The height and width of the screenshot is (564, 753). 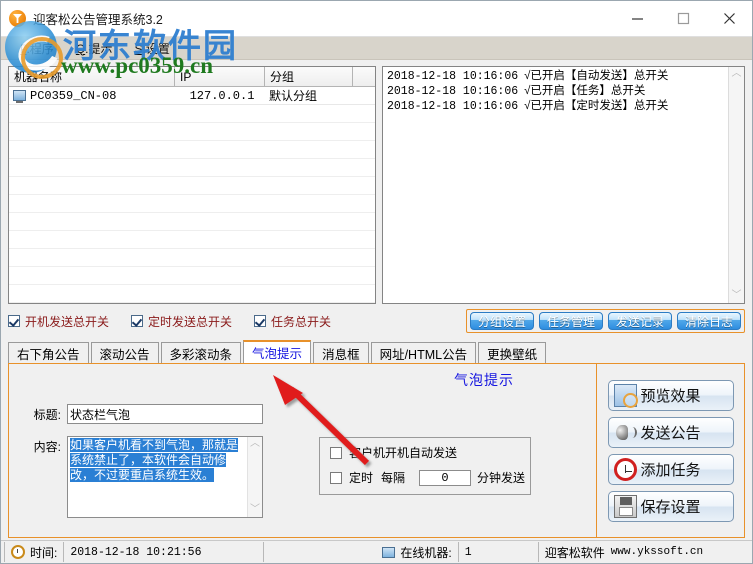 I want to click on send-notice-button: 发送公告, so click(x=670, y=432).